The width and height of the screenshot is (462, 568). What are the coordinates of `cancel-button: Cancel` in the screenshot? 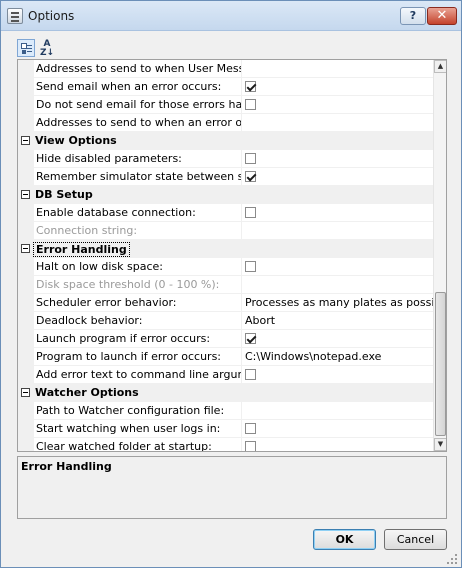 It's located at (415, 539).